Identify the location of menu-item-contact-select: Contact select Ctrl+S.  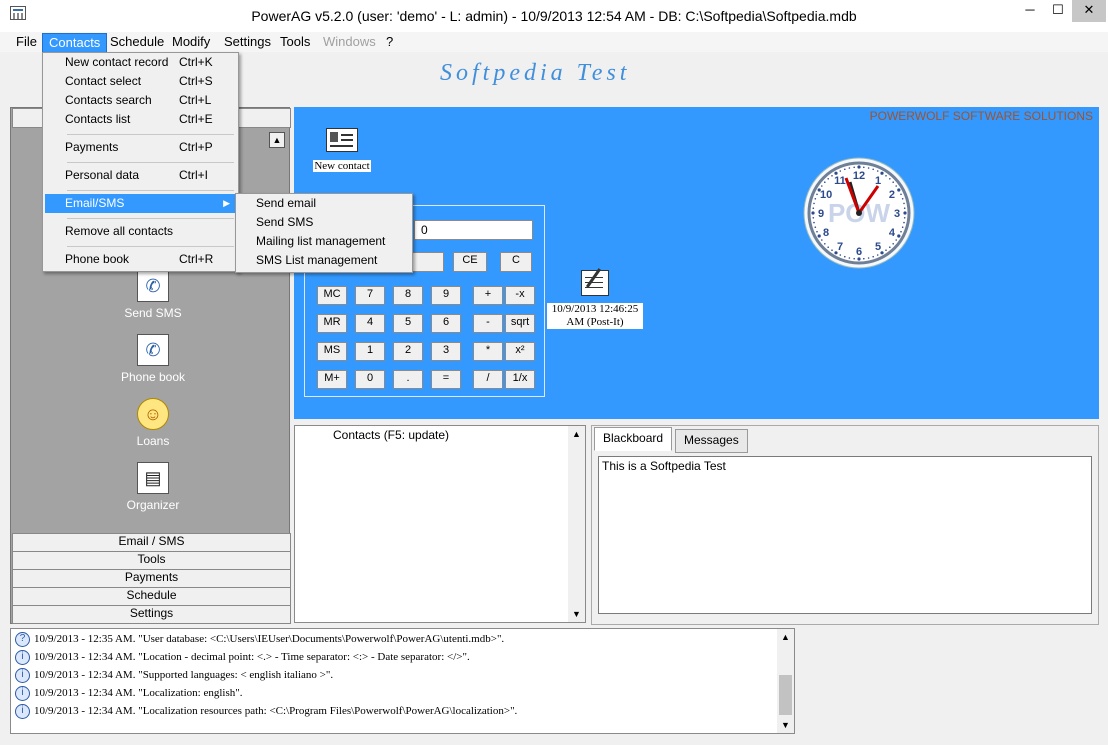
(140, 81).